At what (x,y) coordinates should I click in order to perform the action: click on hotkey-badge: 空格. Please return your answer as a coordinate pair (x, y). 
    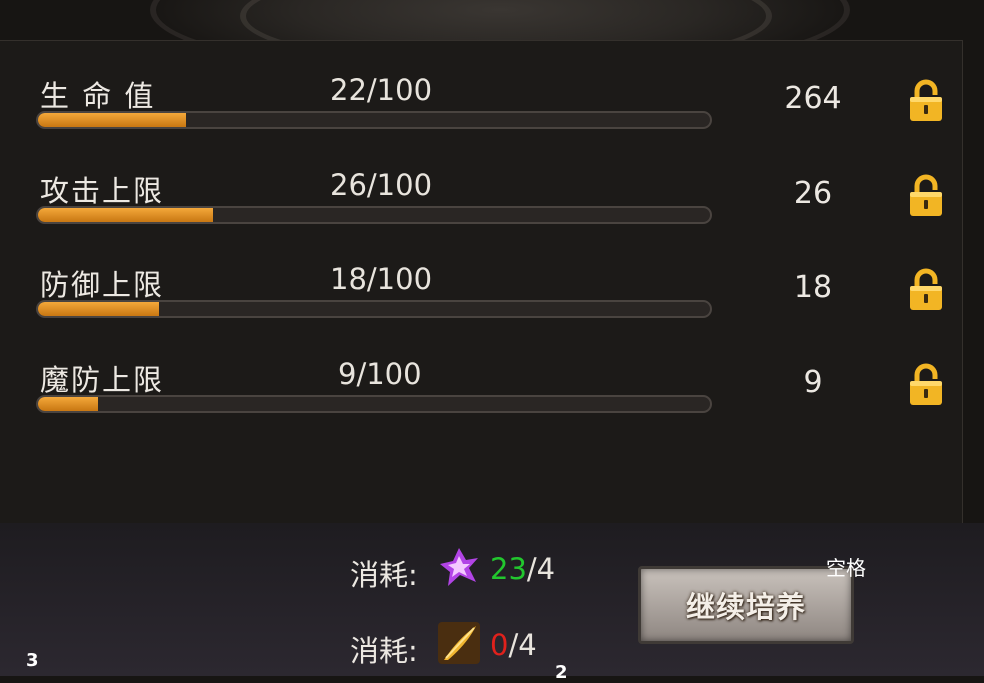
    Looking at the image, I should click on (846, 565).